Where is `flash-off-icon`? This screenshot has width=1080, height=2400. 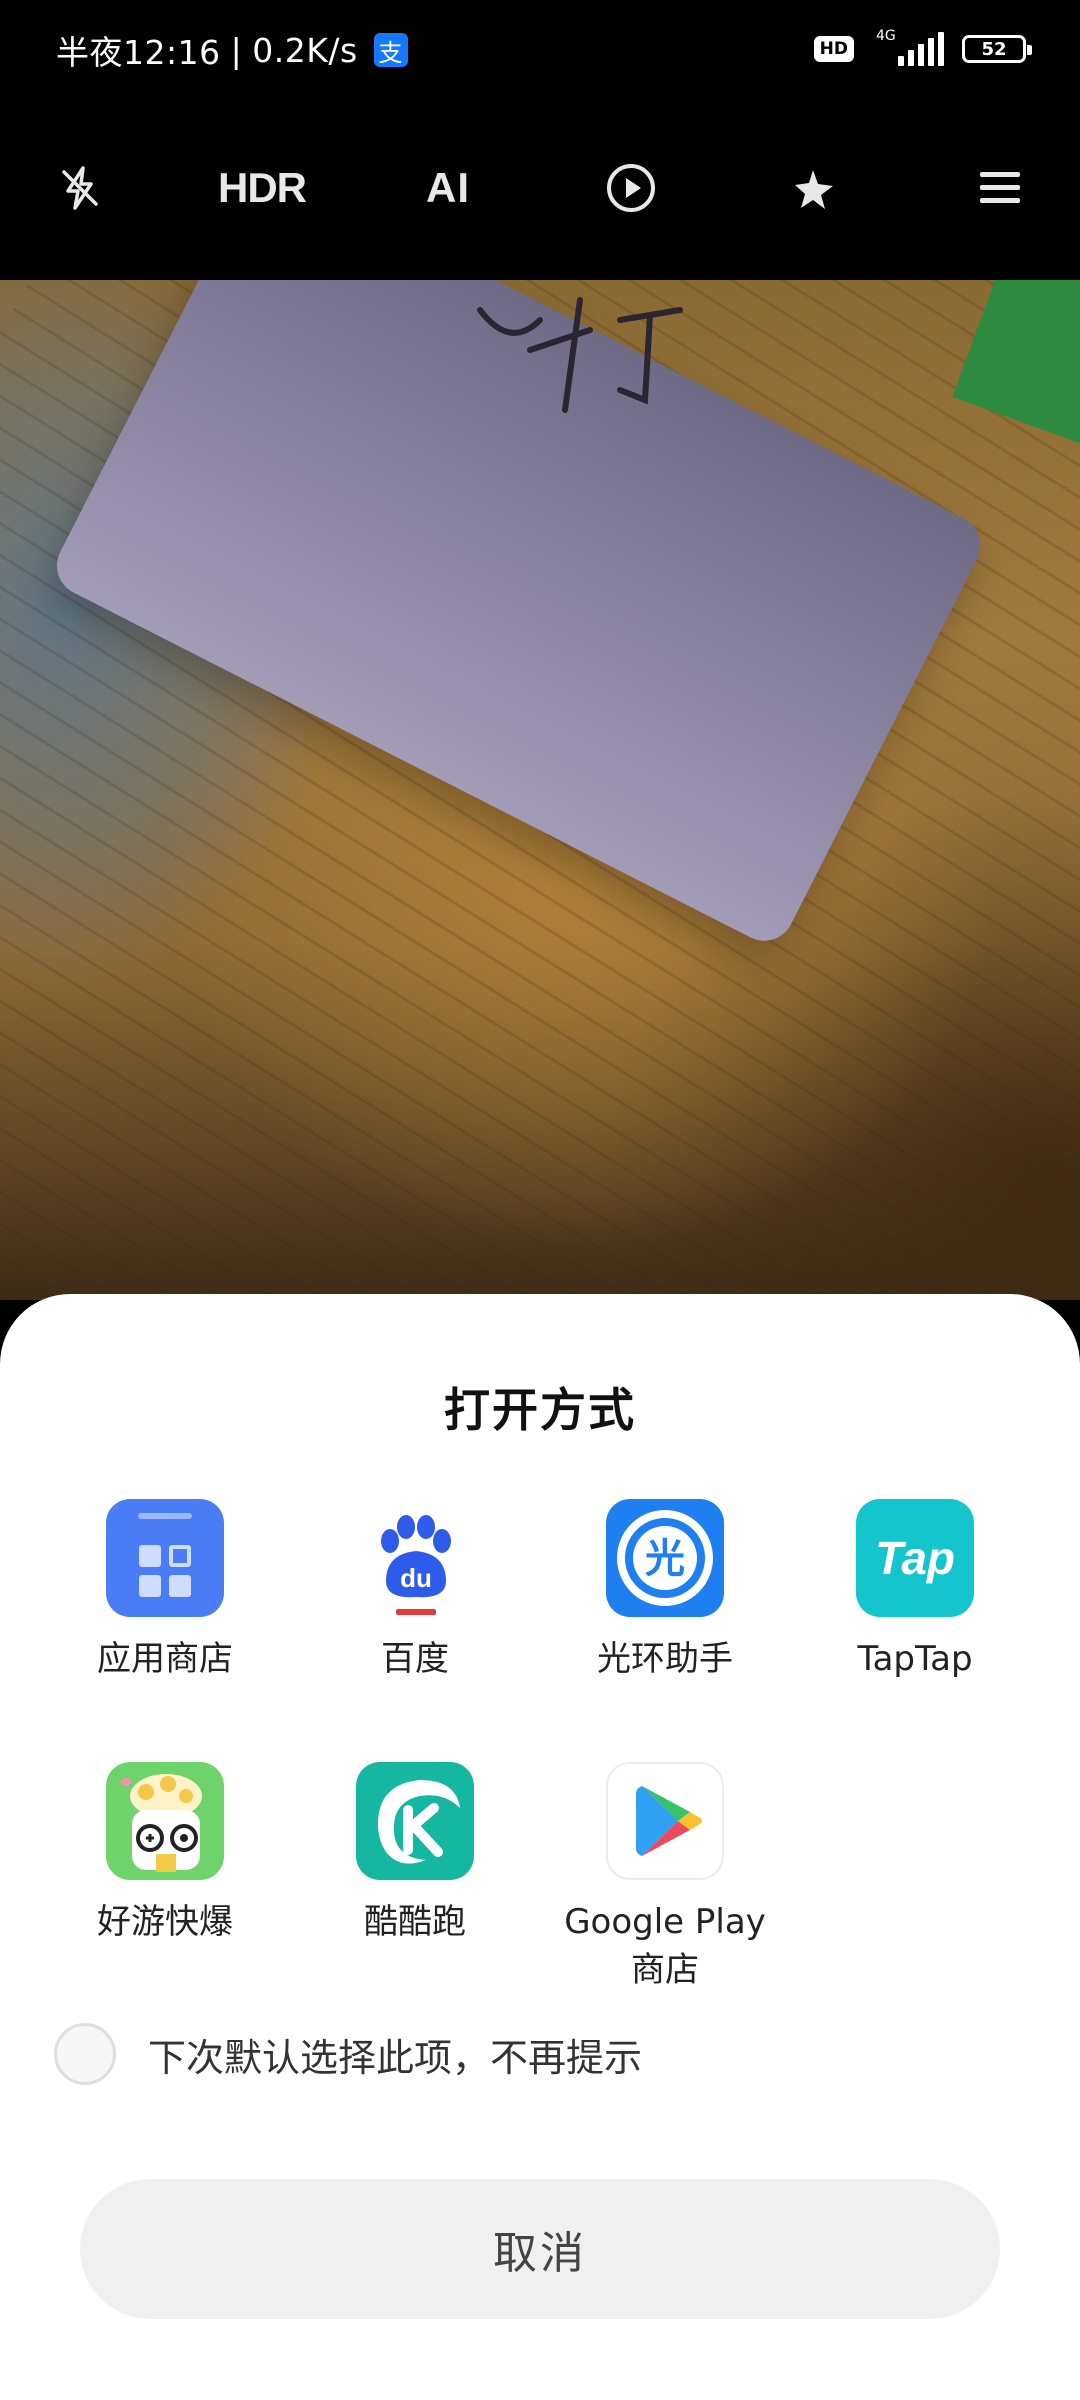
flash-off-icon is located at coordinates (80, 188).